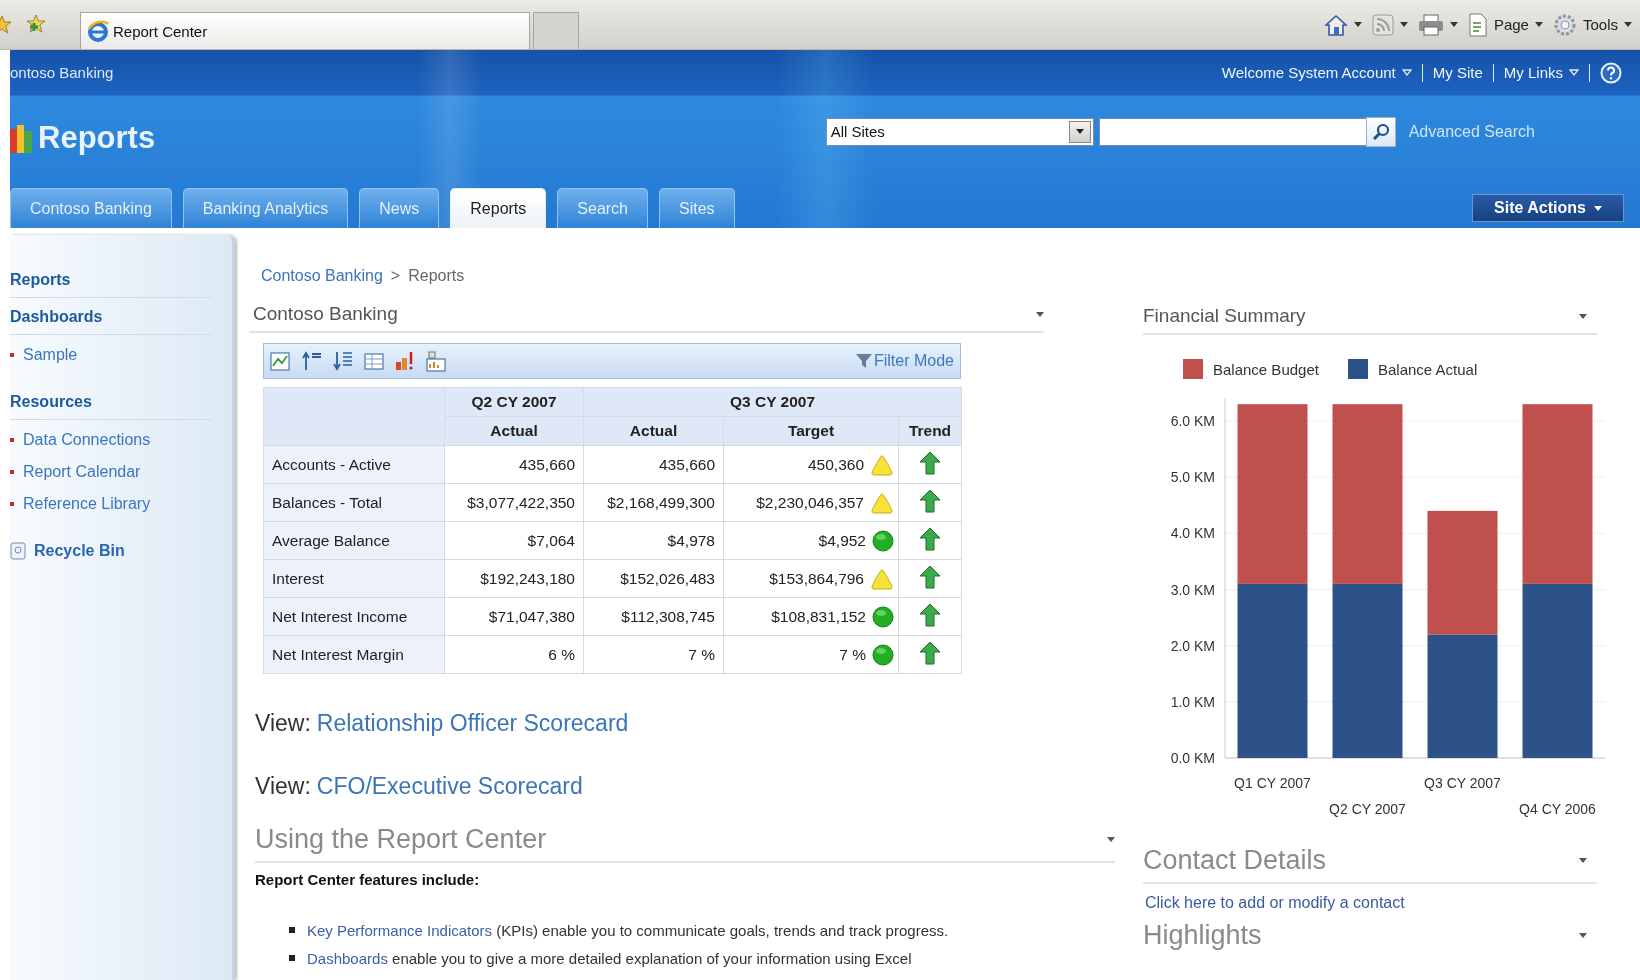 This screenshot has width=1640, height=980. I want to click on recycle-bin-icon, so click(18, 551).